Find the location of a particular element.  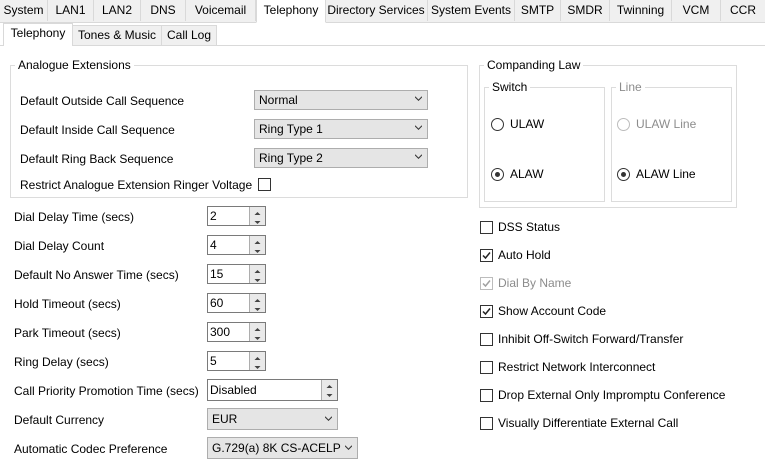

analogue-extensions-legend: Analogue Extensions is located at coordinates (74, 65).